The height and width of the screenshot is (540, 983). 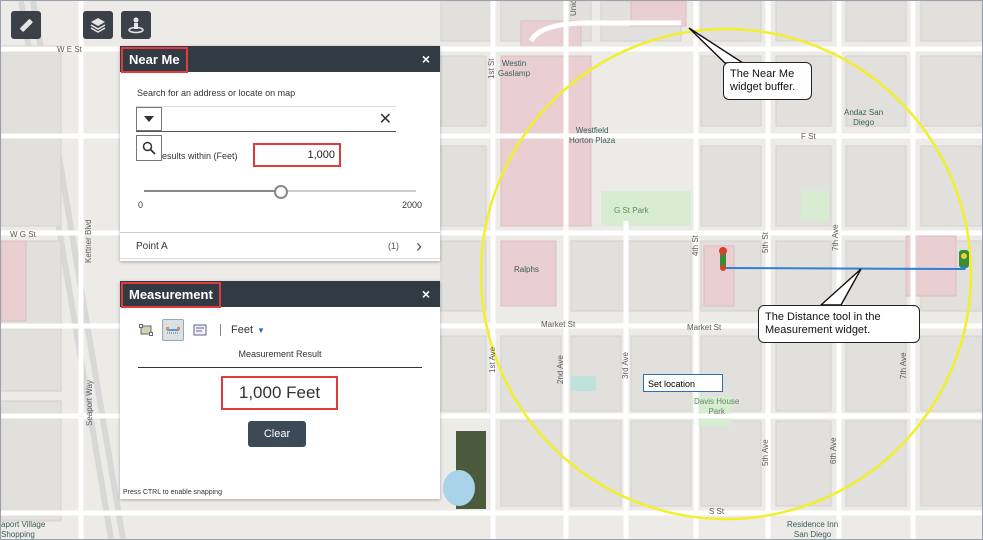 What do you see at coordinates (573, 8) in the screenshot?
I see `street-label: Unio` at bounding box center [573, 8].